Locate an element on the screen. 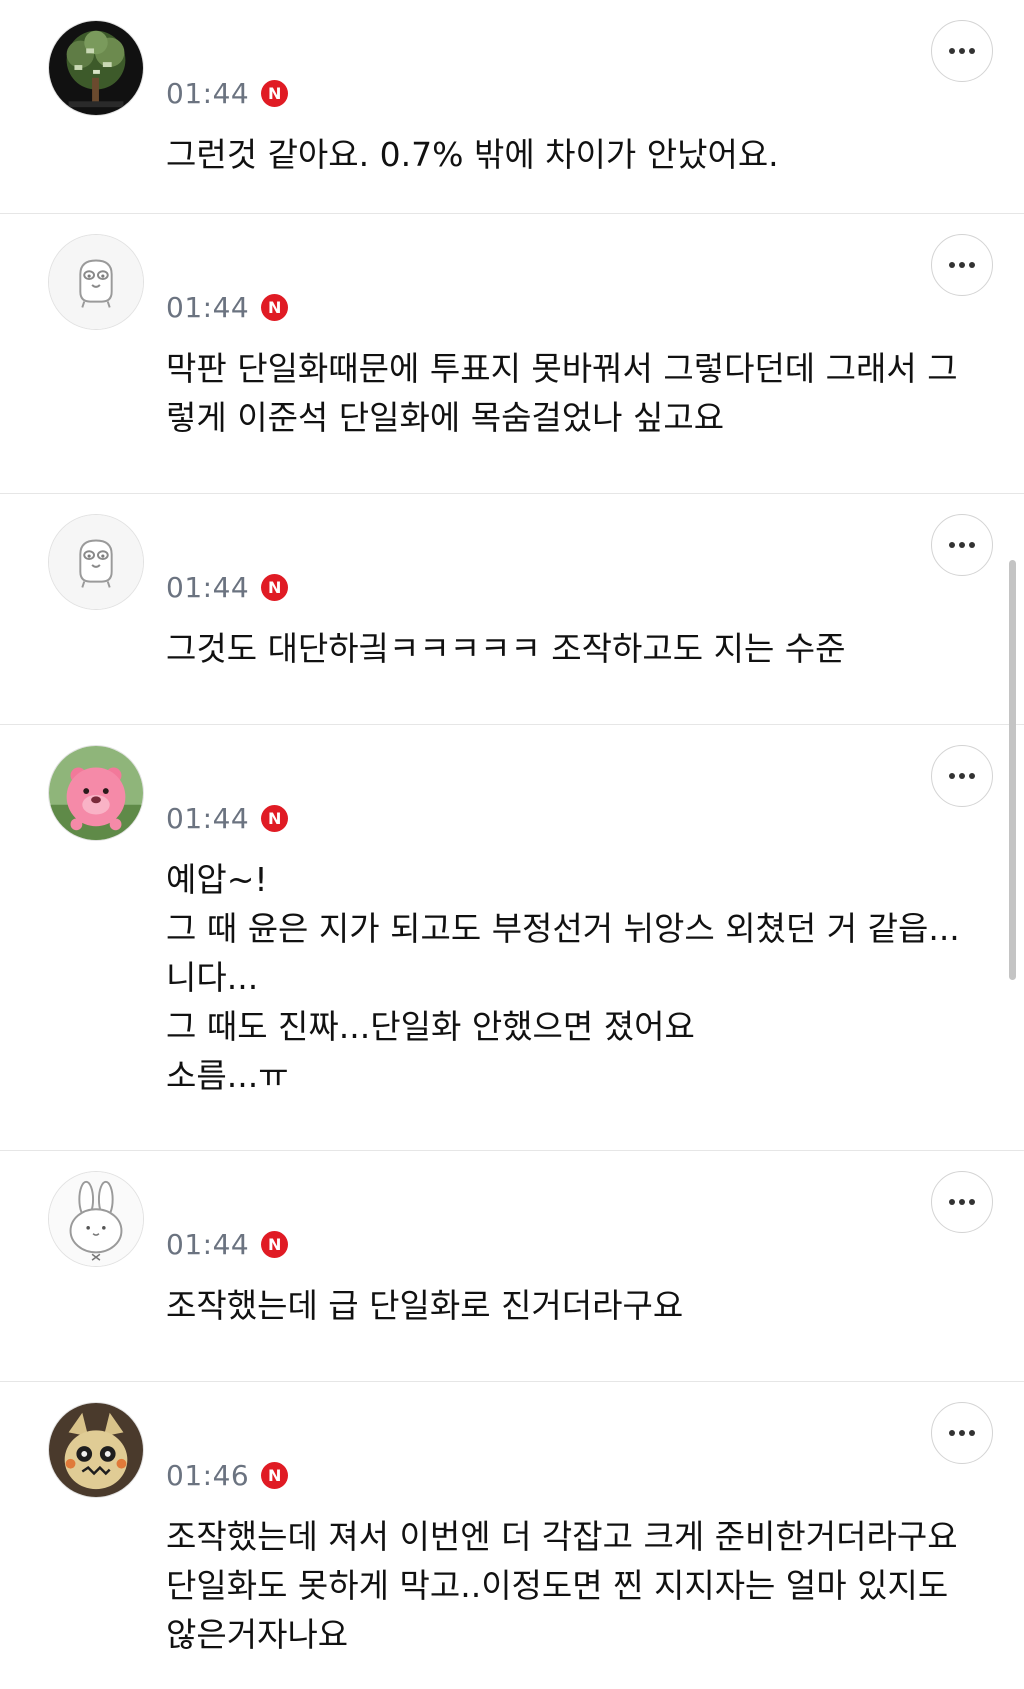 The height and width of the screenshot is (1689, 1024). white-rabbit-avatar is located at coordinates (96, 1219).